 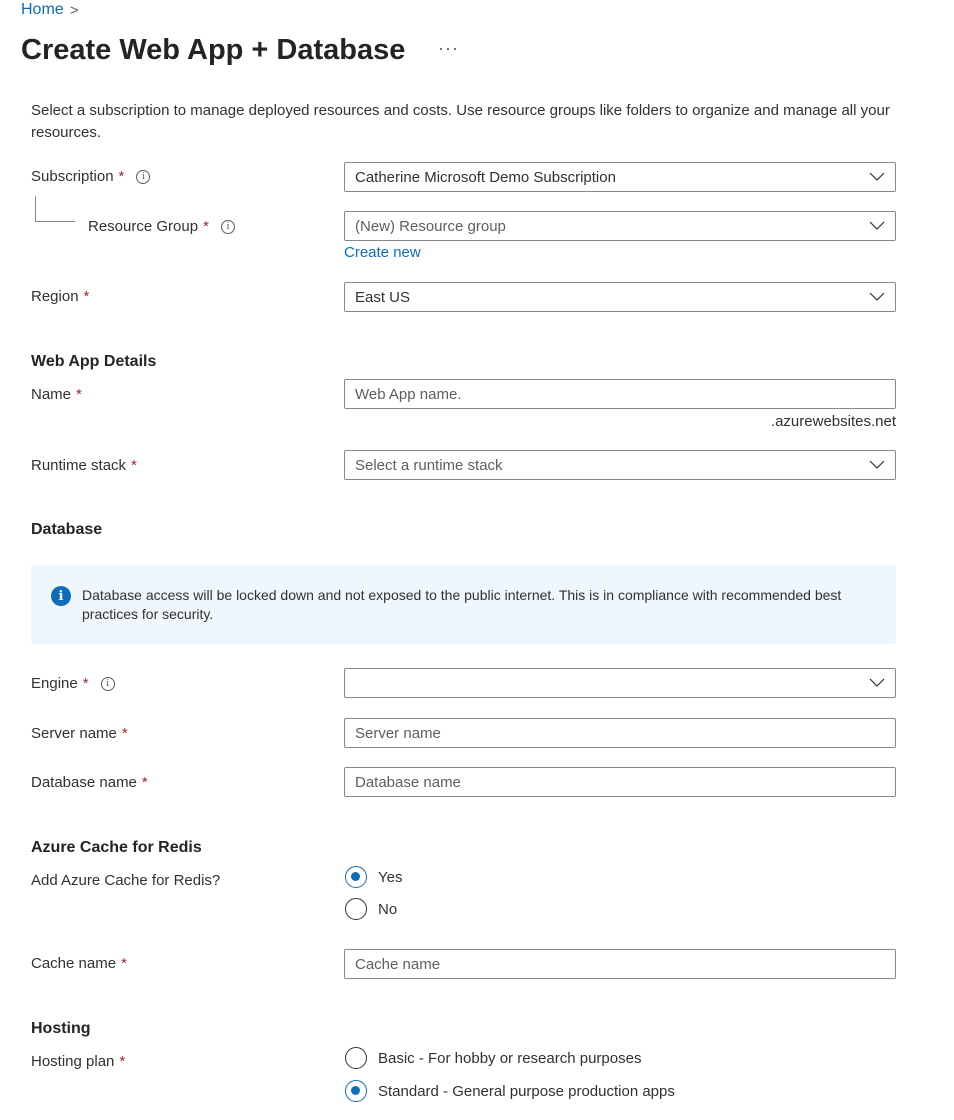 I want to click on redis-no-label: No, so click(x=388, y=909).